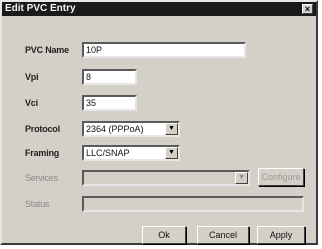  Describe the element at coordinates (131, 153) in the screenshot. I see `framing-select: LLC/SNAP ▼` at that location.